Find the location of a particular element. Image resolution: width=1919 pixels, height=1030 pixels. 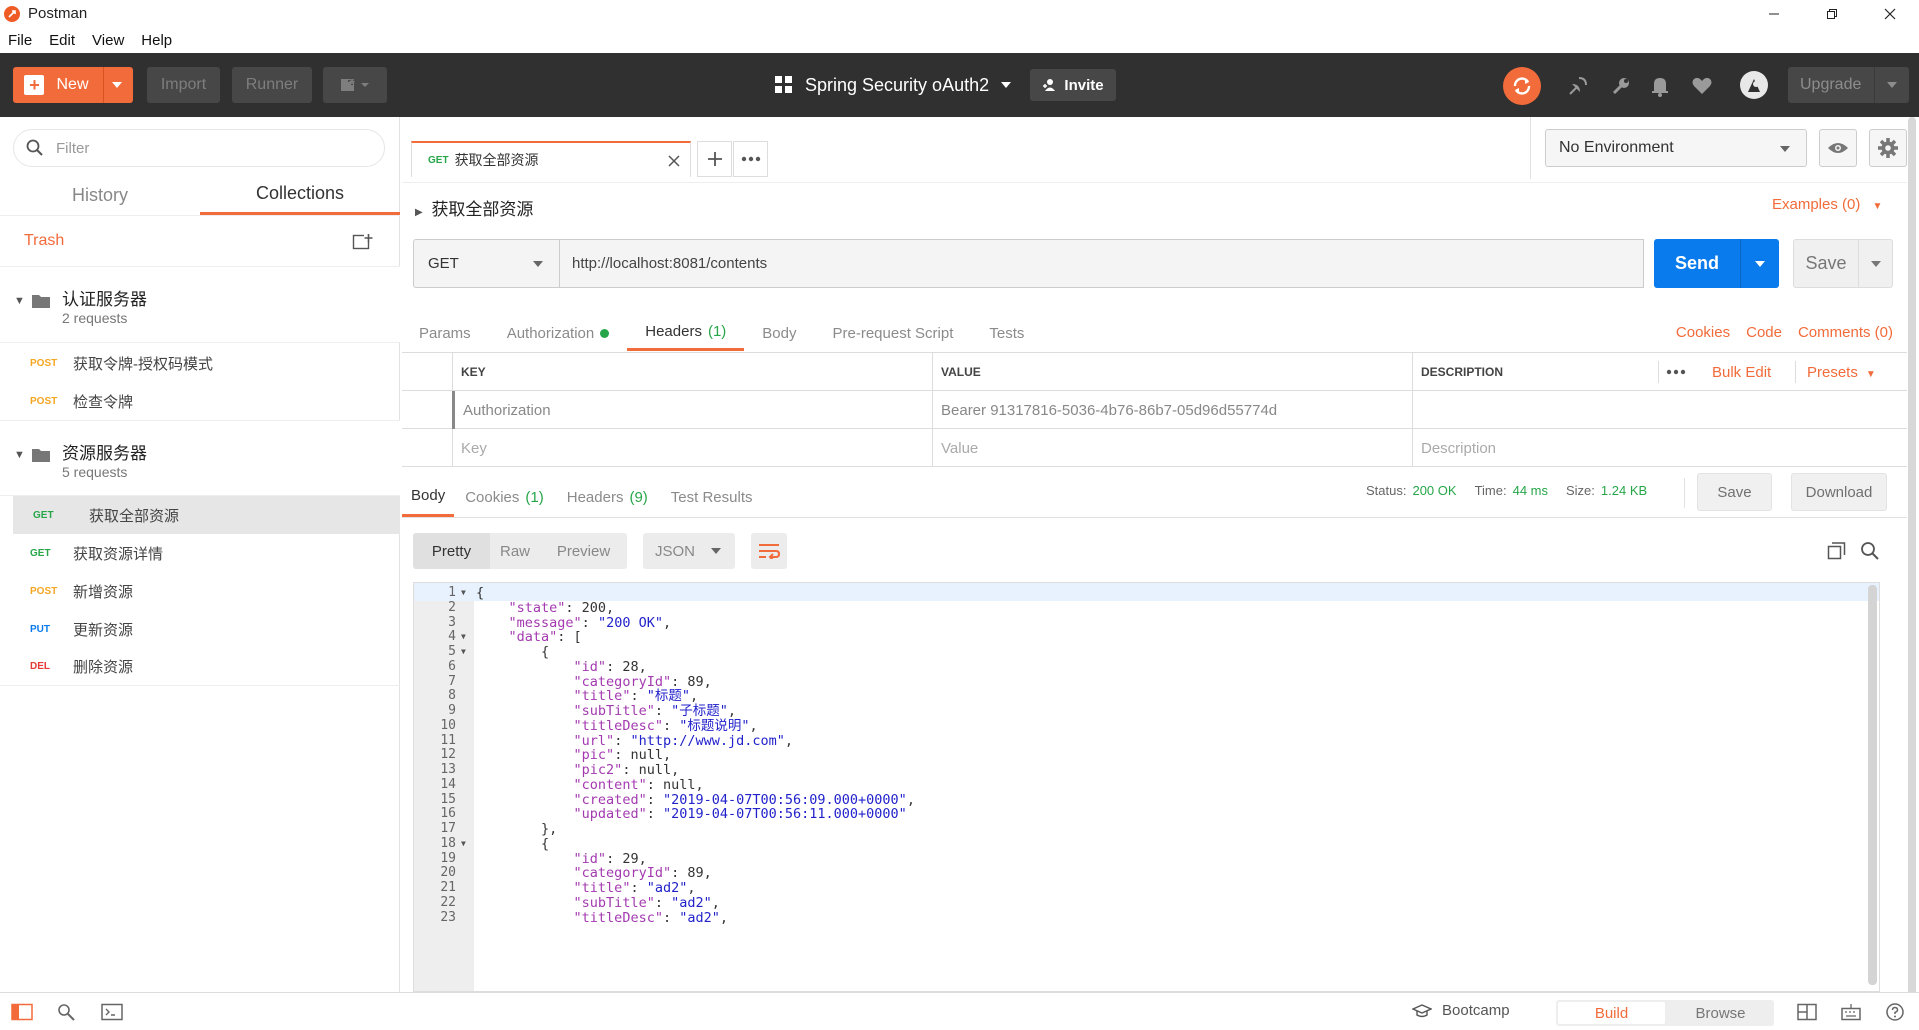

menu-help: Help is located at coordinates (156, 40).